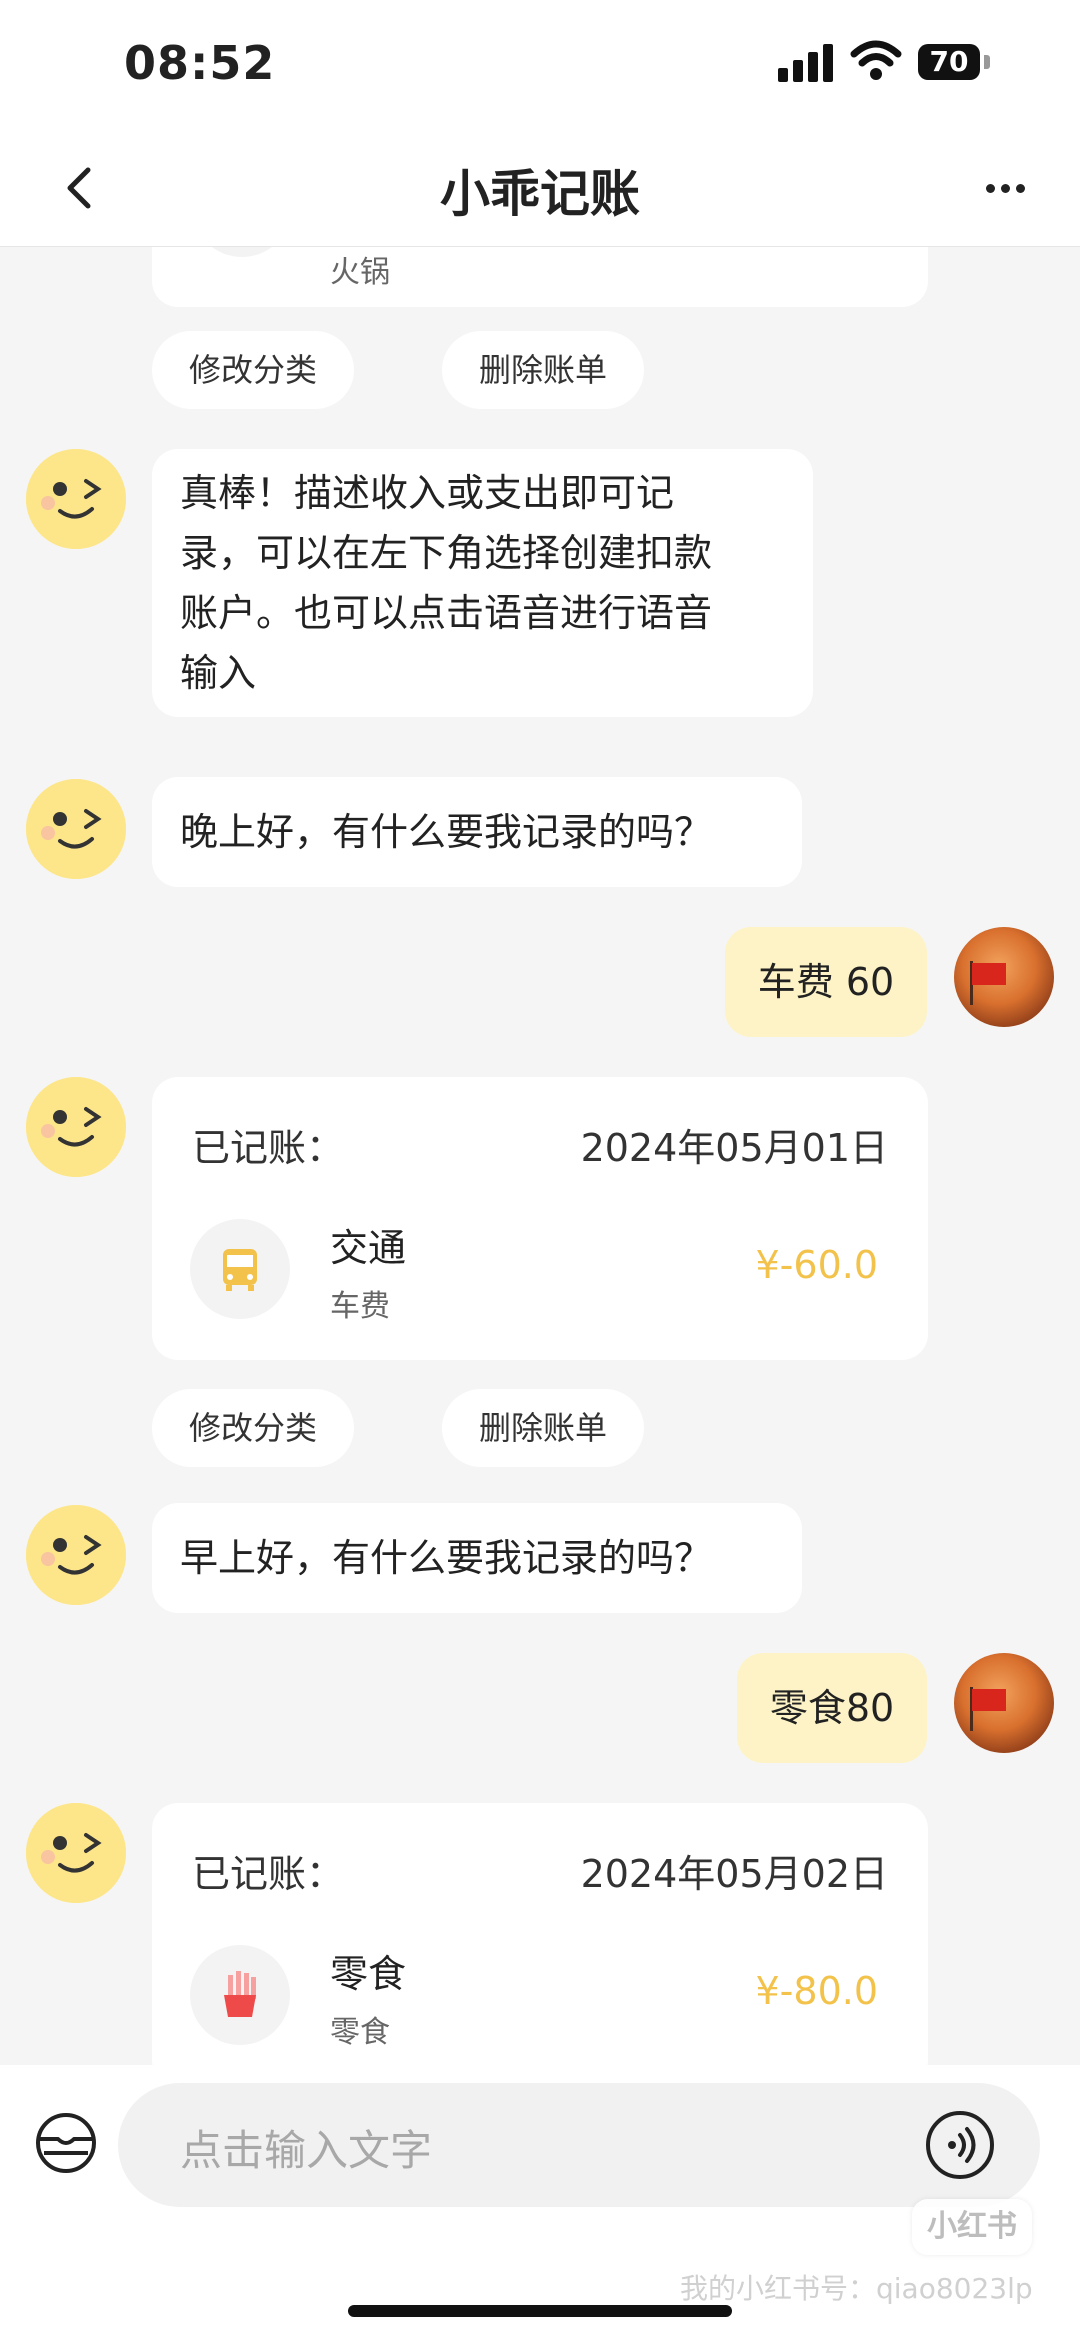 This screenshot has height=2337, width=1080. Describe the element at coordinates (306, 2150) in the screenshot. I see `input-placeholder: 点击输入文字` at that location.